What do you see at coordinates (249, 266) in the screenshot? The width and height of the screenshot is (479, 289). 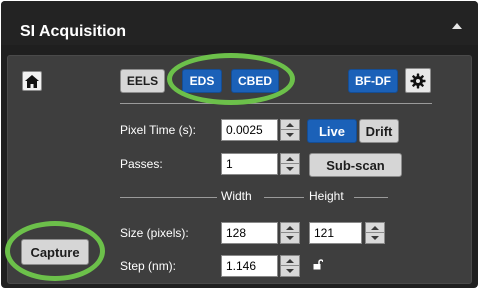 I see `step-input: 1.146` at bounding box center [249, 266].